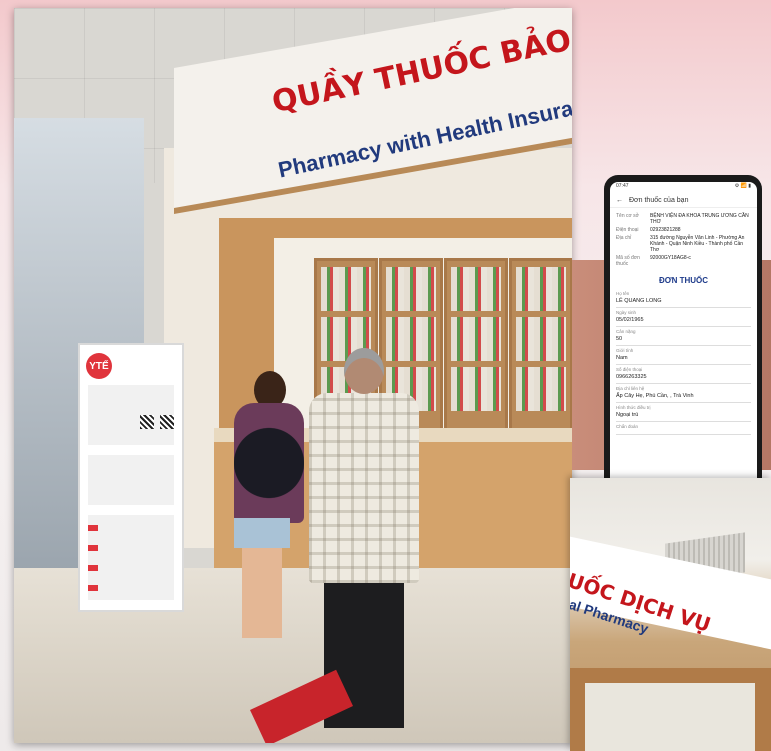  I want to click on info-row: Điện thoại 02923821288, so click(648, 230).